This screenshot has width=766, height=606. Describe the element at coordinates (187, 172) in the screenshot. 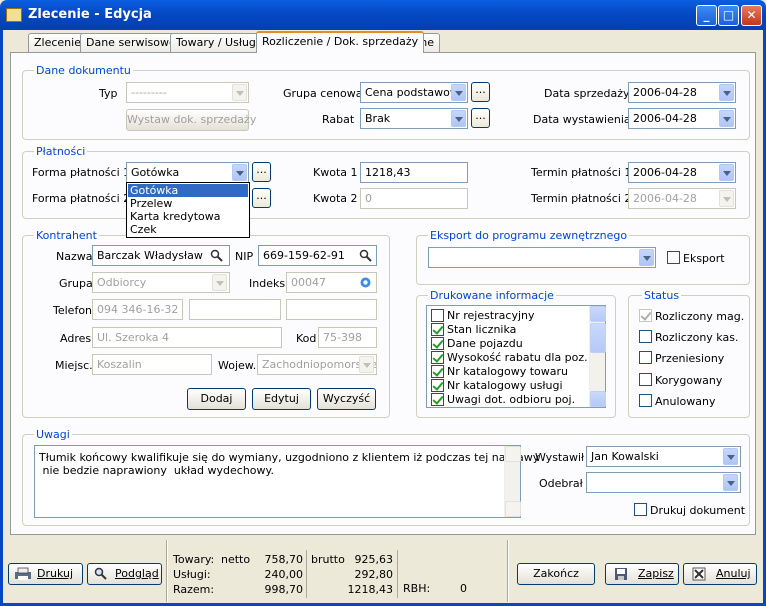

I see `forma1-select: Gotówka` at that location.